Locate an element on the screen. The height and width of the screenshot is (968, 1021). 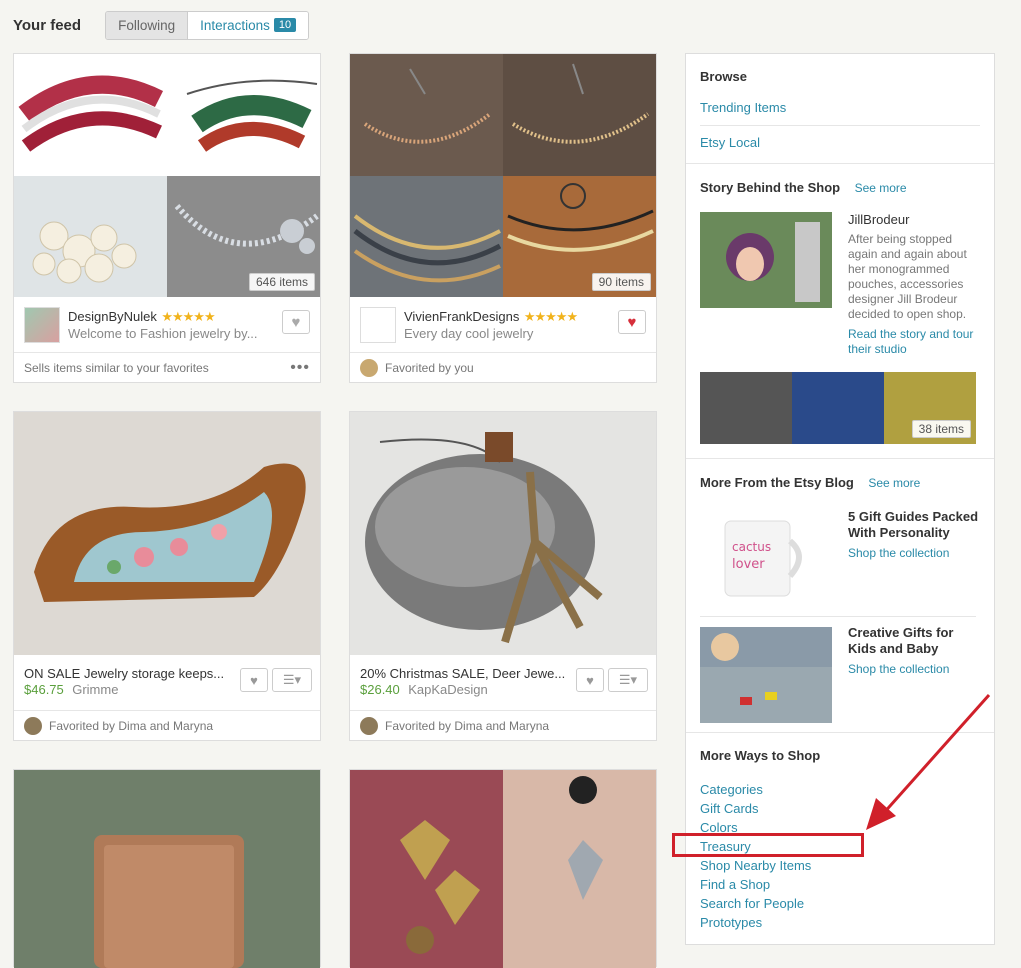
story-see-more-link: See more is located at coordinates (881, 188).